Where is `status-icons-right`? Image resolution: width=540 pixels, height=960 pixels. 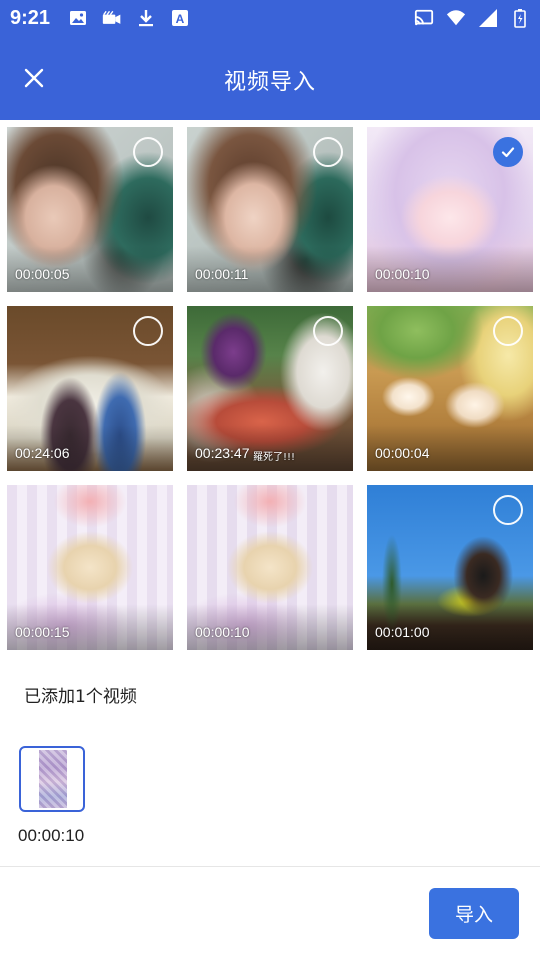 status-icons-right is located at coordinates (472, 18).